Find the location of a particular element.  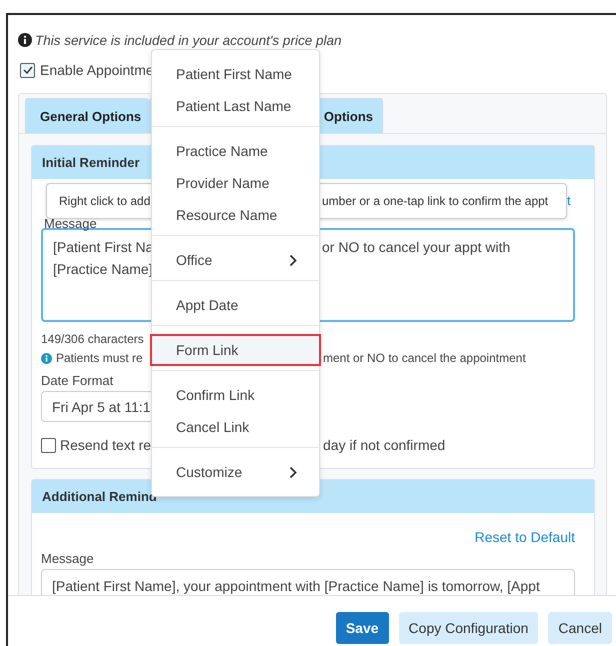

message-text: or NO to cancel your appt with is located at coordinates (416, 247).